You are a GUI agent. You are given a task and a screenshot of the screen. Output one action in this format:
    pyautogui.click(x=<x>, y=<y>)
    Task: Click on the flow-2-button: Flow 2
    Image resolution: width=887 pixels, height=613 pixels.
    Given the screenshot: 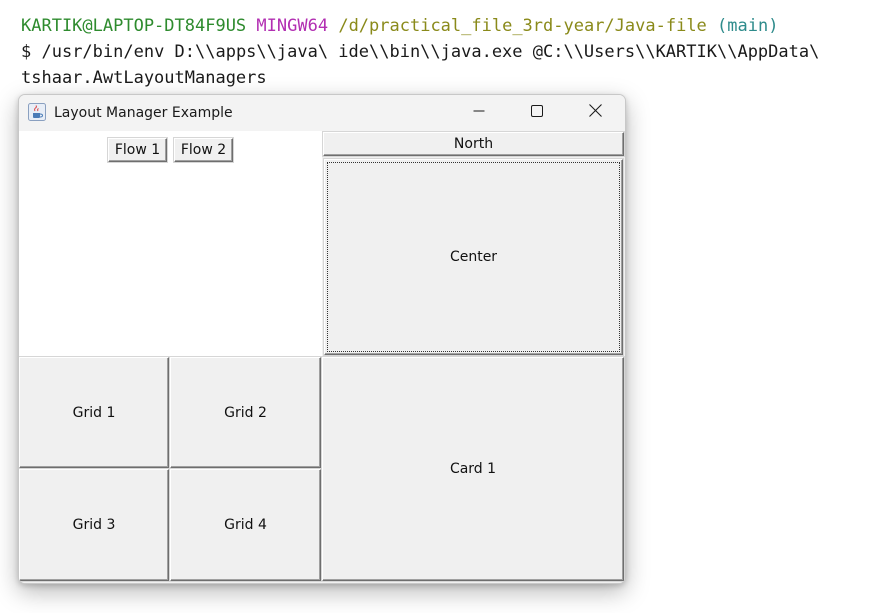 What is the action you would take?
    pyautogui.click(x=203, y=150)
    